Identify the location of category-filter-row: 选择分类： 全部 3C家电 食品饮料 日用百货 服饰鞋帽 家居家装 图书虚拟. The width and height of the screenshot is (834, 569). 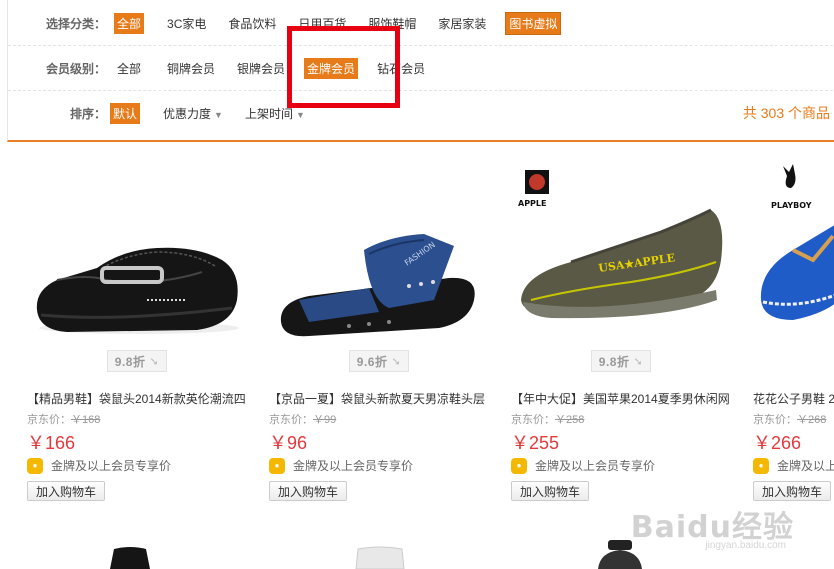
(421, 24).